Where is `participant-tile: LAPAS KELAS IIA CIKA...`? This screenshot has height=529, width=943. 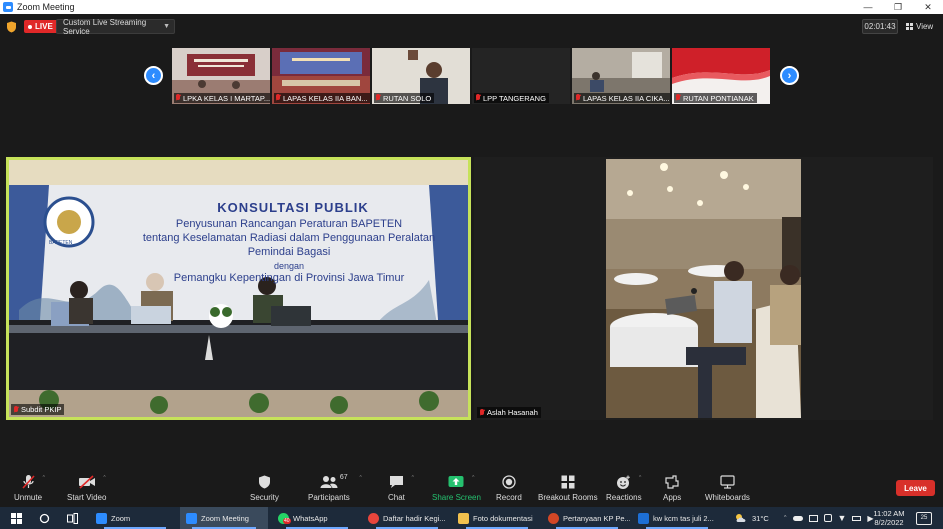 participant-tile: LAPAS KELAS IIA CIKA... is located at coordinates (621, 76).